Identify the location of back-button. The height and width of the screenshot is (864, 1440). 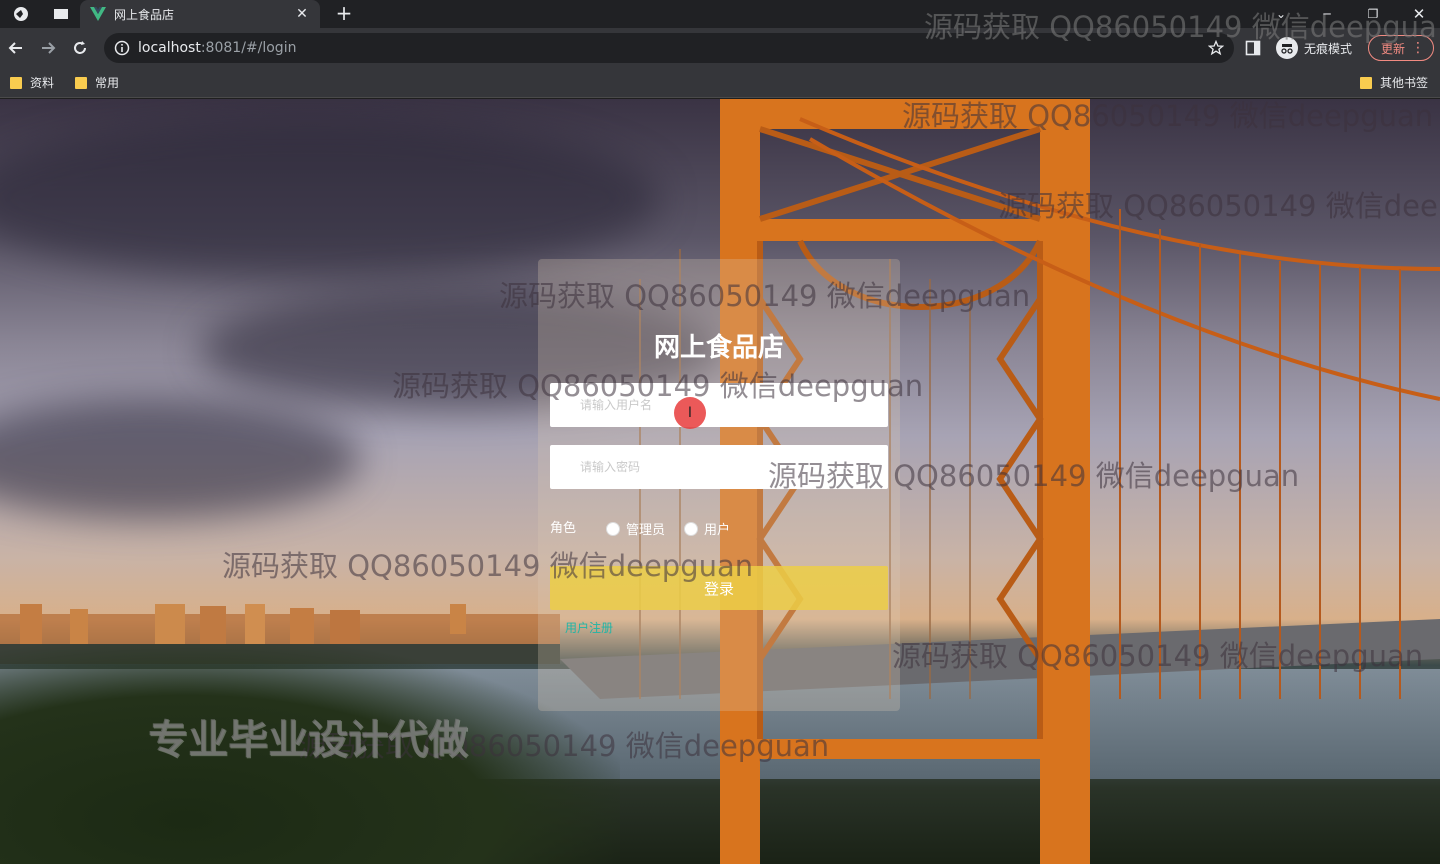
(16, 48).